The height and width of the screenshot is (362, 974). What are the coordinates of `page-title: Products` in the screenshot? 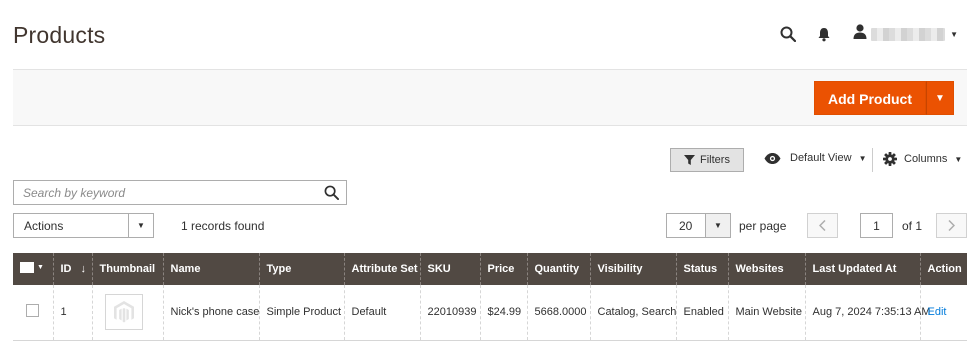 It's located at (59, 35).